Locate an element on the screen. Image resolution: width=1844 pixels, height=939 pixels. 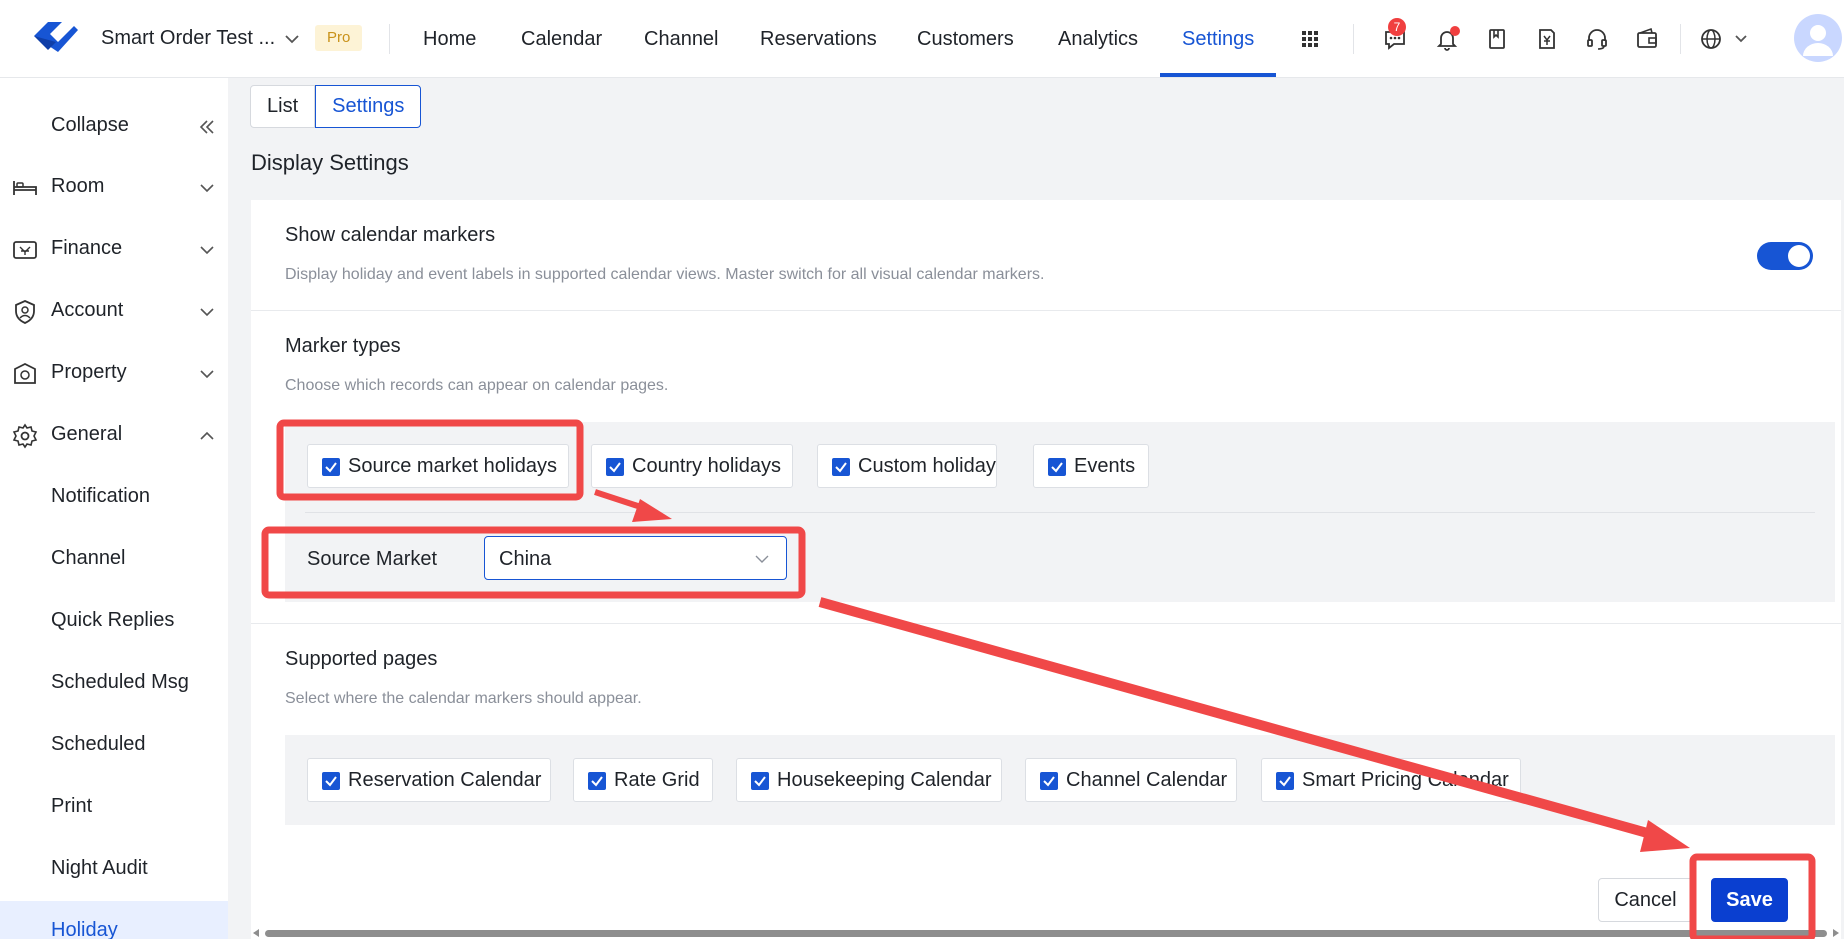
sidebar-item-label: Holiday is located at coordinates (84, 929).